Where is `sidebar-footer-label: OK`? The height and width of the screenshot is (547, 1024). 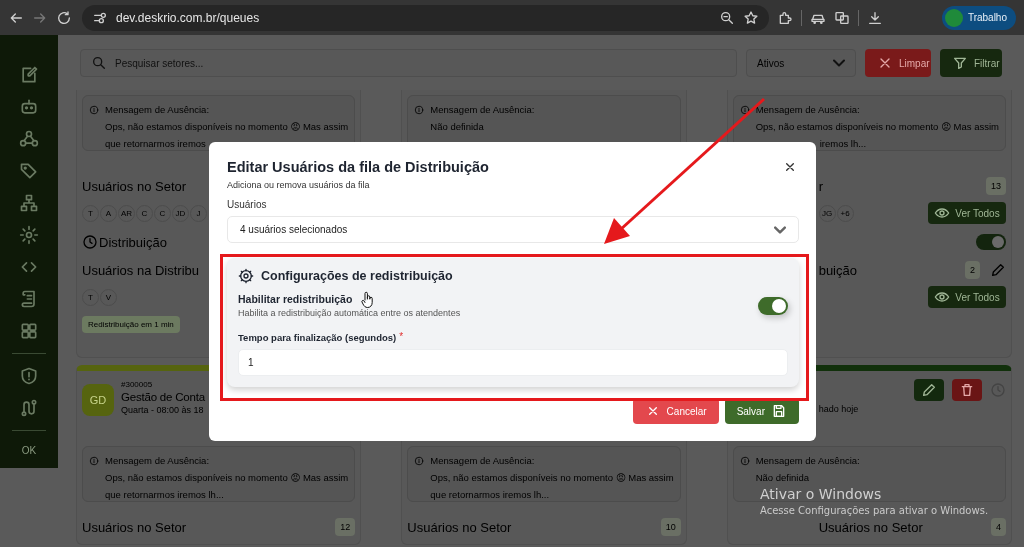
sidebar-footer-label: OK is located at coordinates (29, 451).